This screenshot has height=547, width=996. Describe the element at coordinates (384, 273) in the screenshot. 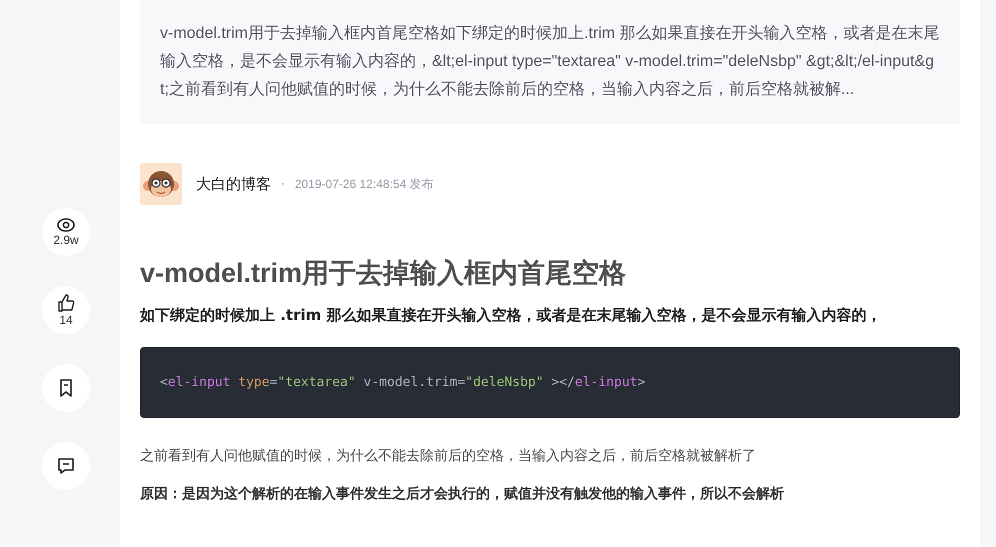

I see `article-title: v-model.trim用于去掉输入框内首尾空格` at that location.